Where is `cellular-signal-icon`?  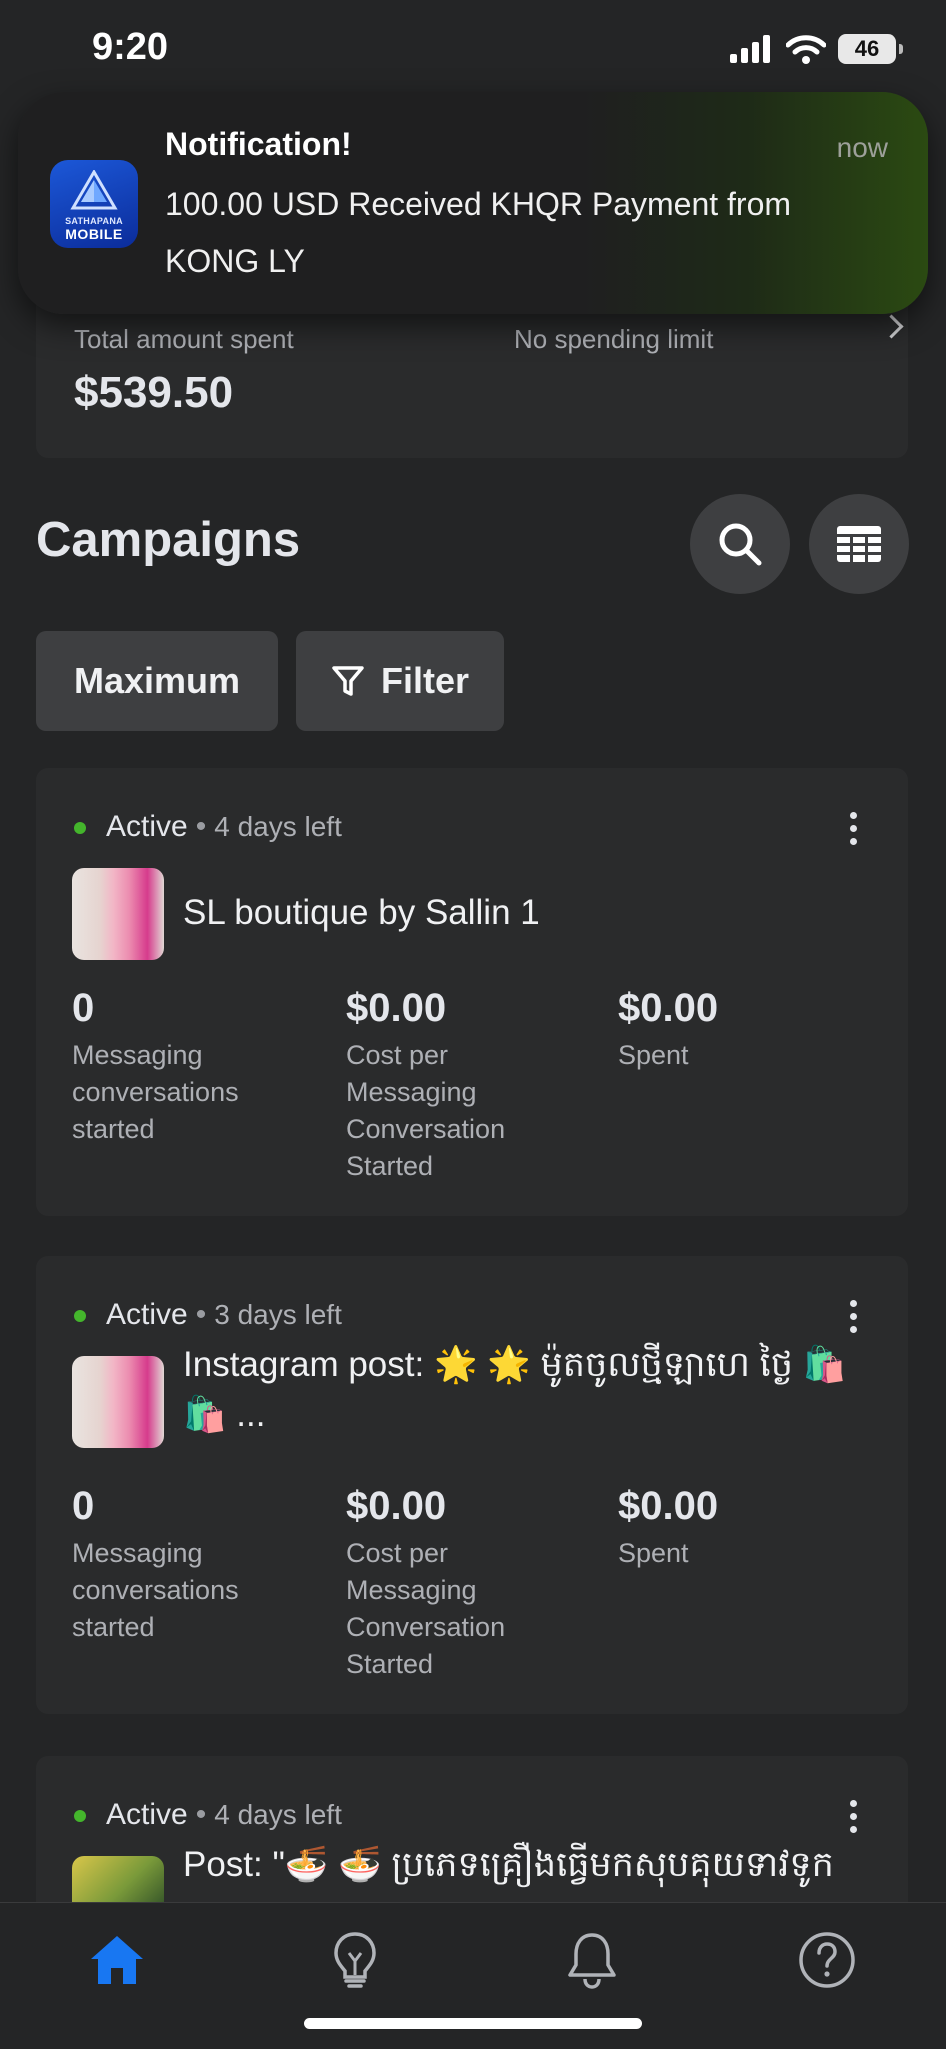
cellular-signal-icon is located at coordinates (750, 49).